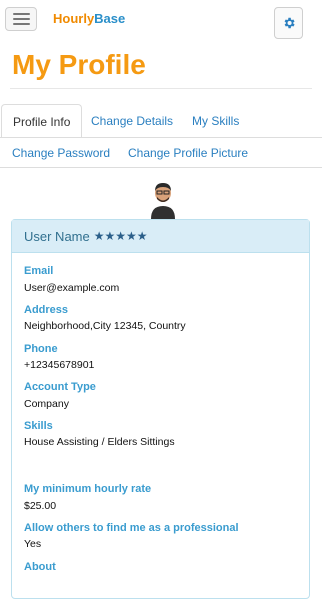 This screenshot has height=599, width=322. I want to click on brand-part1: Hourly, so click(74, 18).